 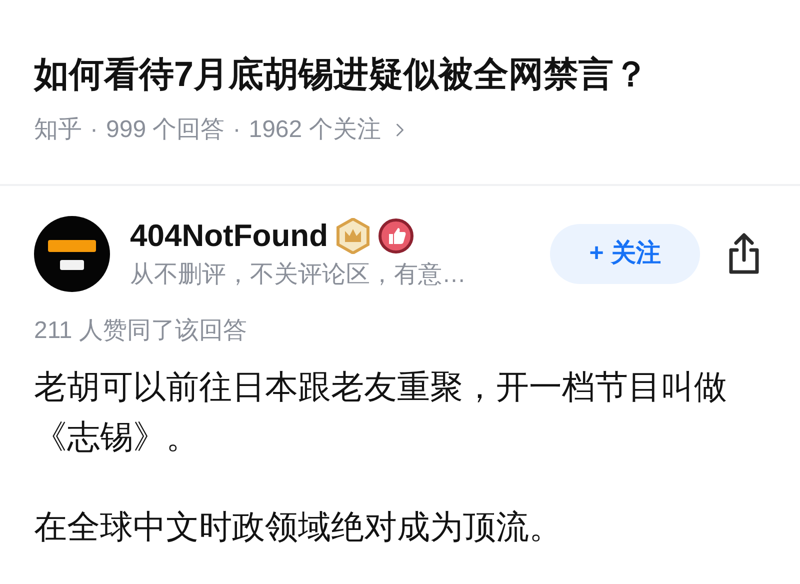 I want to click on author-name: 404NotFound, so click(x=229, y=236).